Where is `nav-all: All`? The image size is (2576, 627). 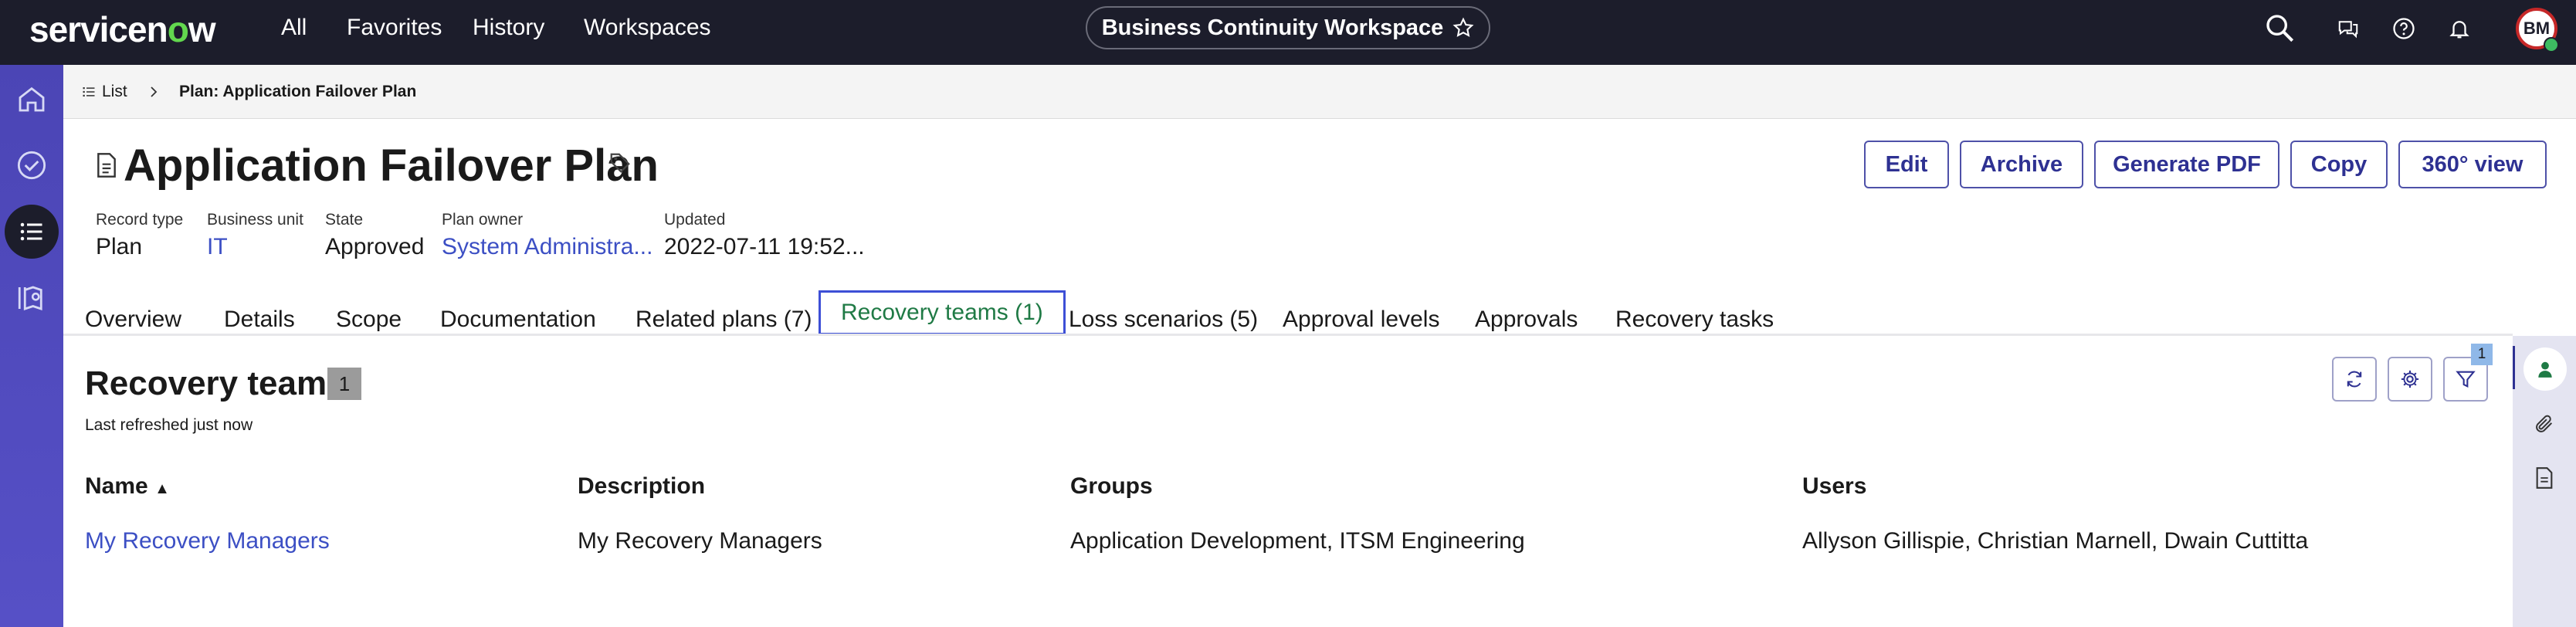
nav-all: All is located at coordinates (294, 28).